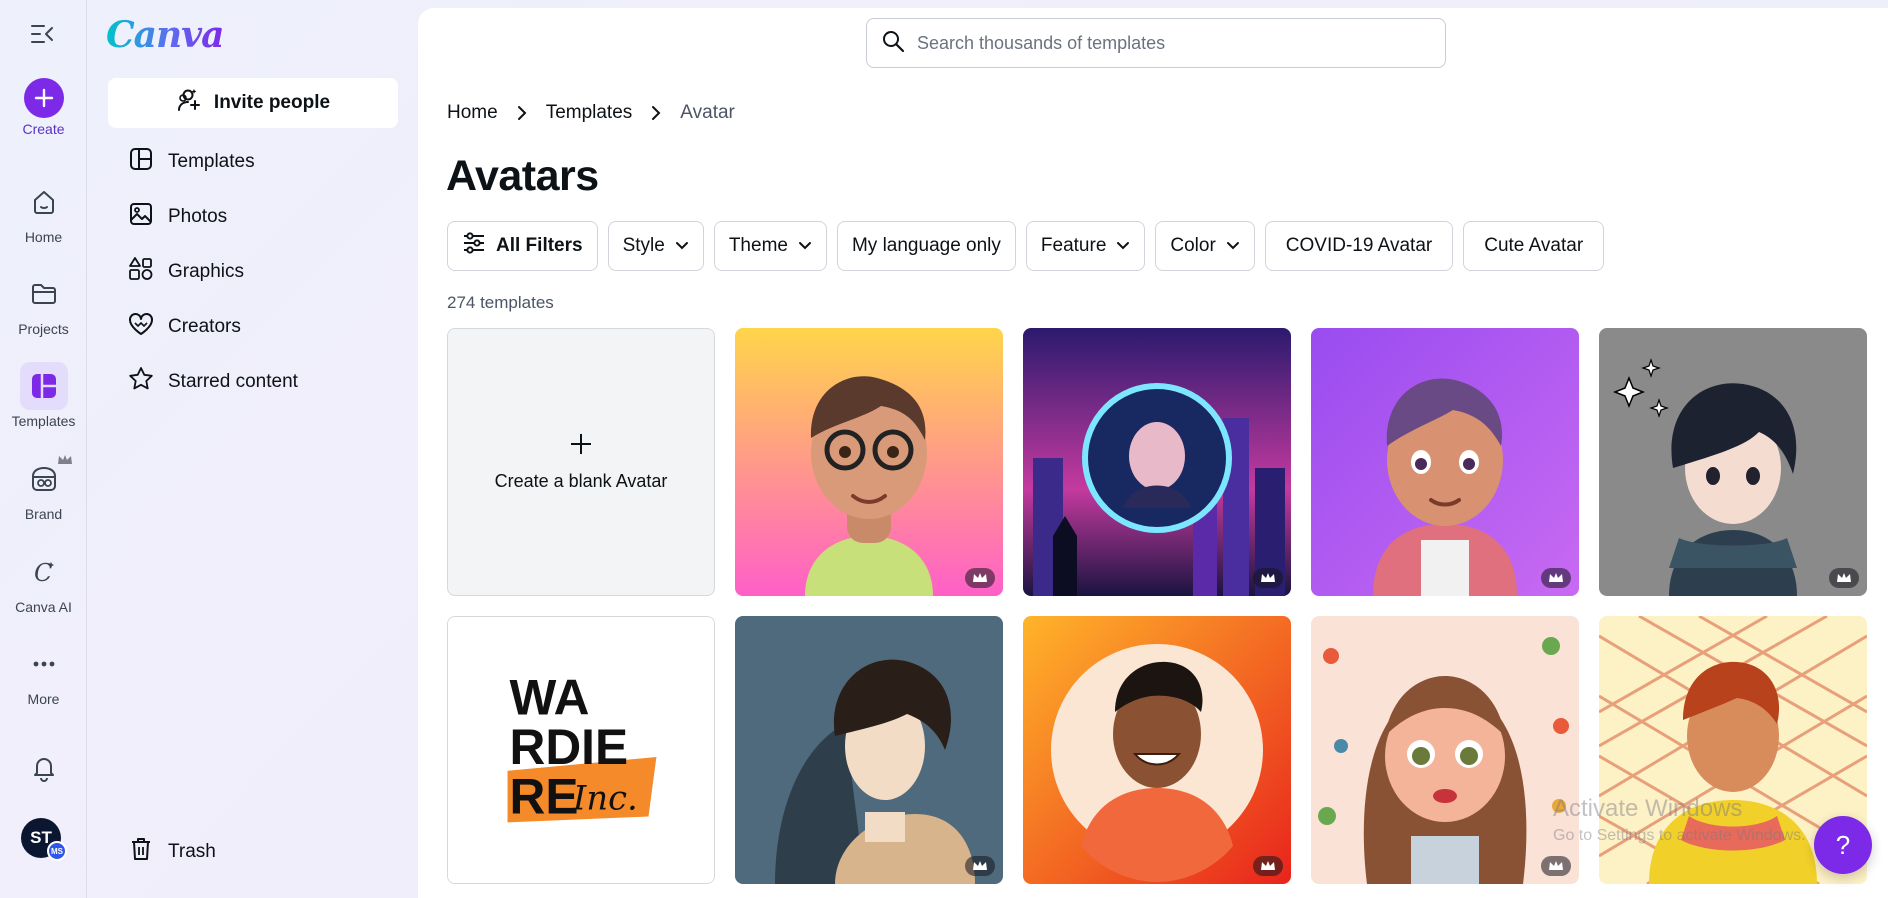 This screenshot has width=1888, height=898. Describe the element at coordinates (141, 272) in the screenshot. I see `graphics-icon` at that location.